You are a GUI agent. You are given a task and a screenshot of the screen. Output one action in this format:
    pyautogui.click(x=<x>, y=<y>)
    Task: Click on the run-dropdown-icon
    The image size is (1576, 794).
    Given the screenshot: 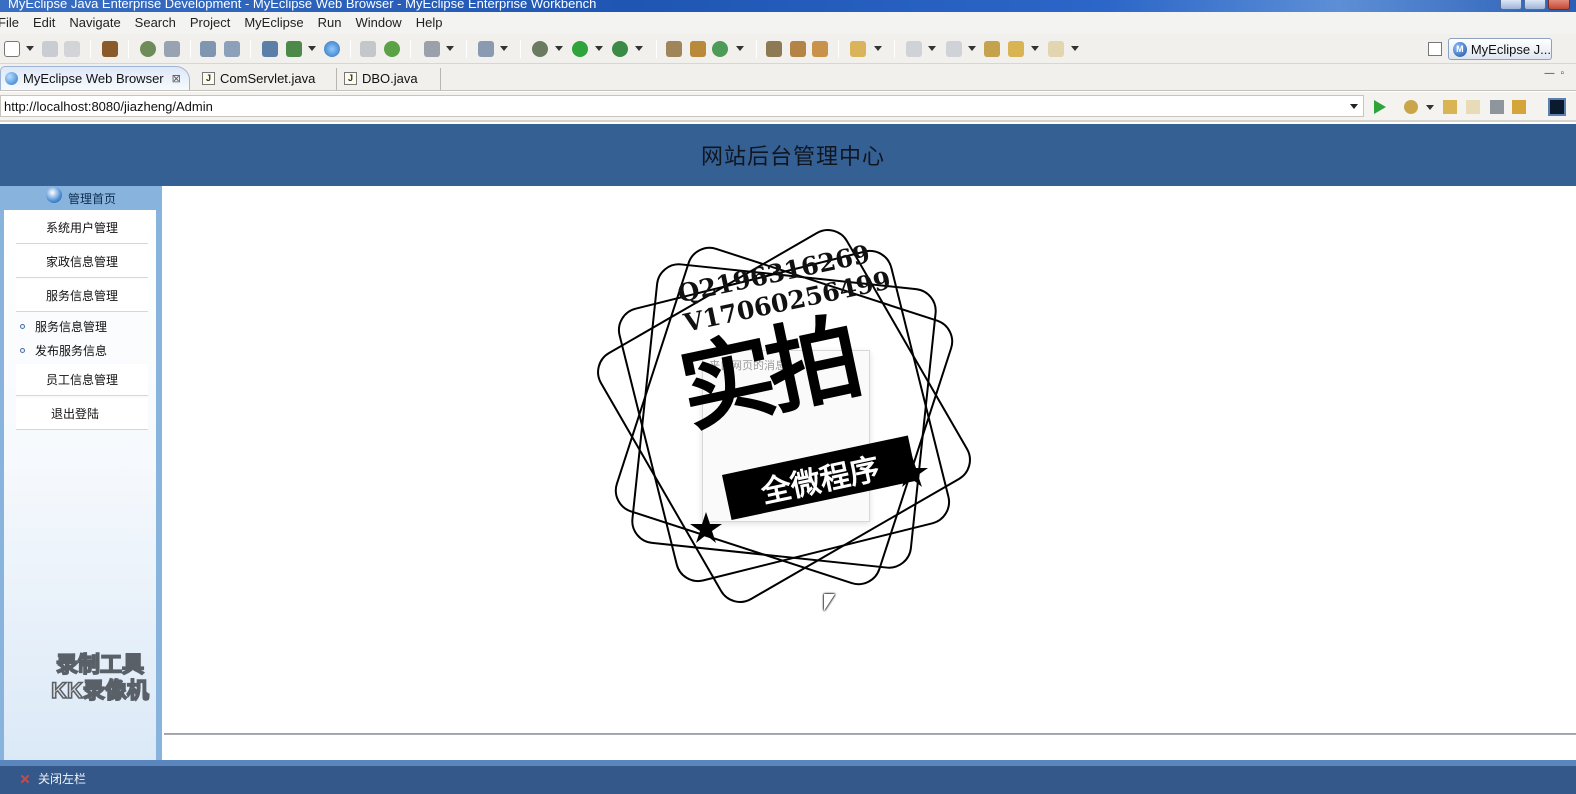 What is the action you would take?
    pyautogui.click(x=599, y=48)
    